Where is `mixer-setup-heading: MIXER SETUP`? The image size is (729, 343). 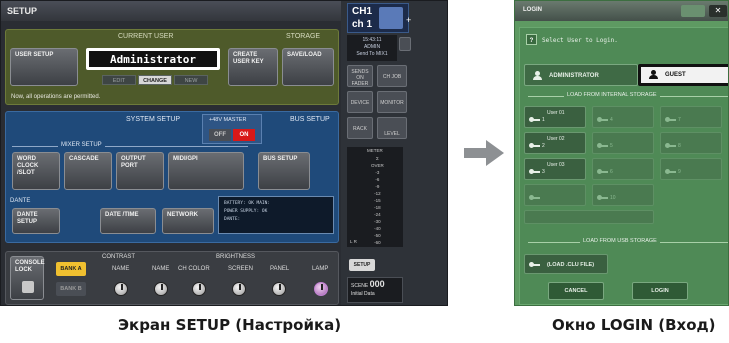 mixer-setup-heading: MIXER SETUP is located at coordinates (81, 145).